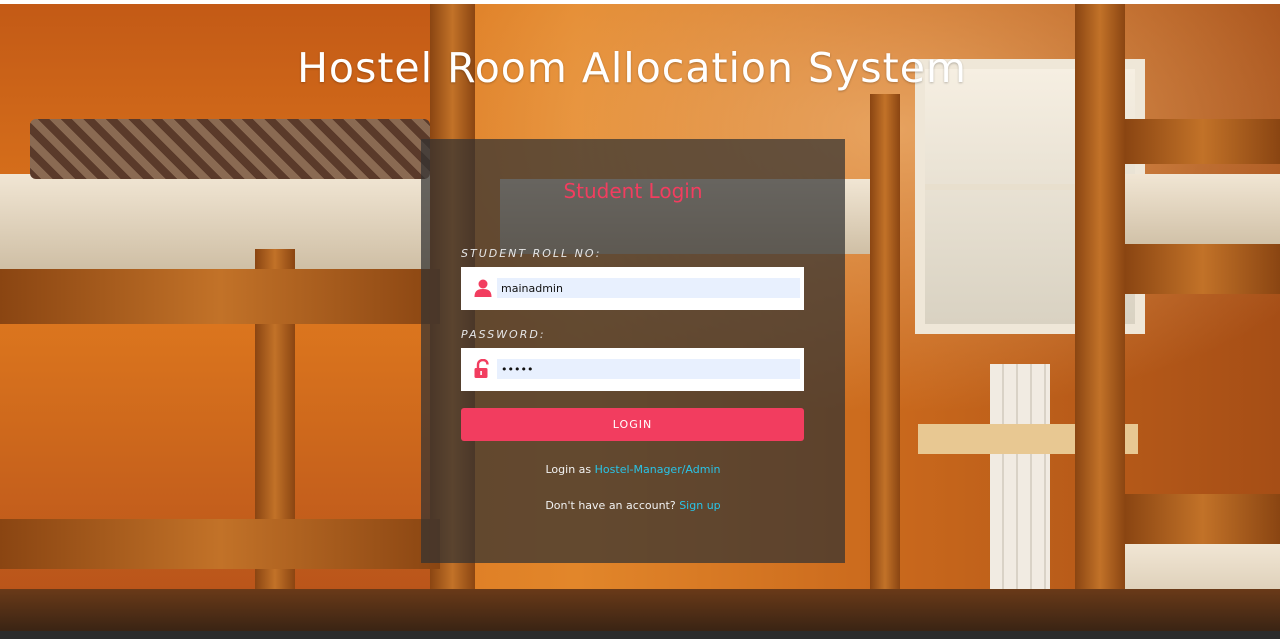 This screenshot has height=639, width=1280. I want to click on background-radiator, so click(1020, 476).